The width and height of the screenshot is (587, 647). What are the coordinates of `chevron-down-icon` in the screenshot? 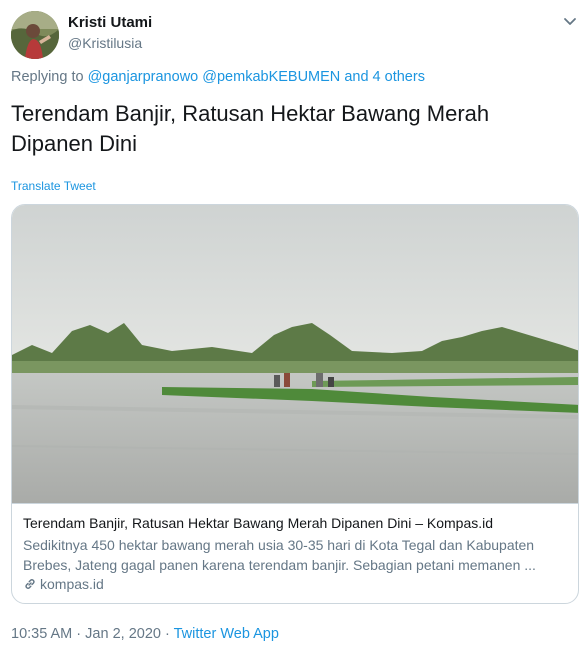 It's located at (570, 21).